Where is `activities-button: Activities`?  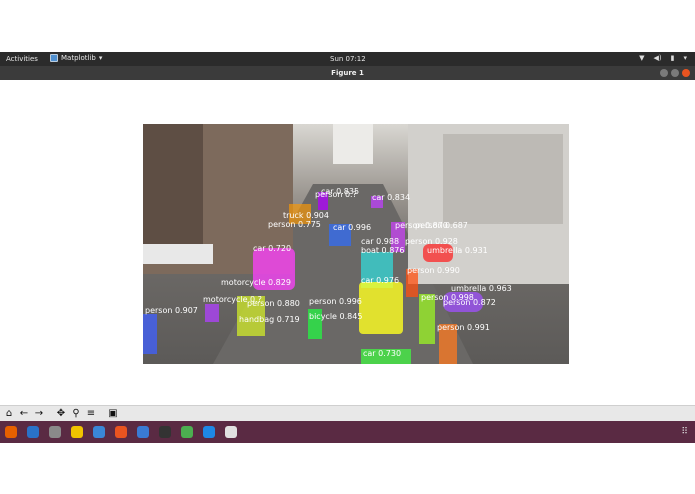 activities-button: Activities is located at coordinates (22, 59).